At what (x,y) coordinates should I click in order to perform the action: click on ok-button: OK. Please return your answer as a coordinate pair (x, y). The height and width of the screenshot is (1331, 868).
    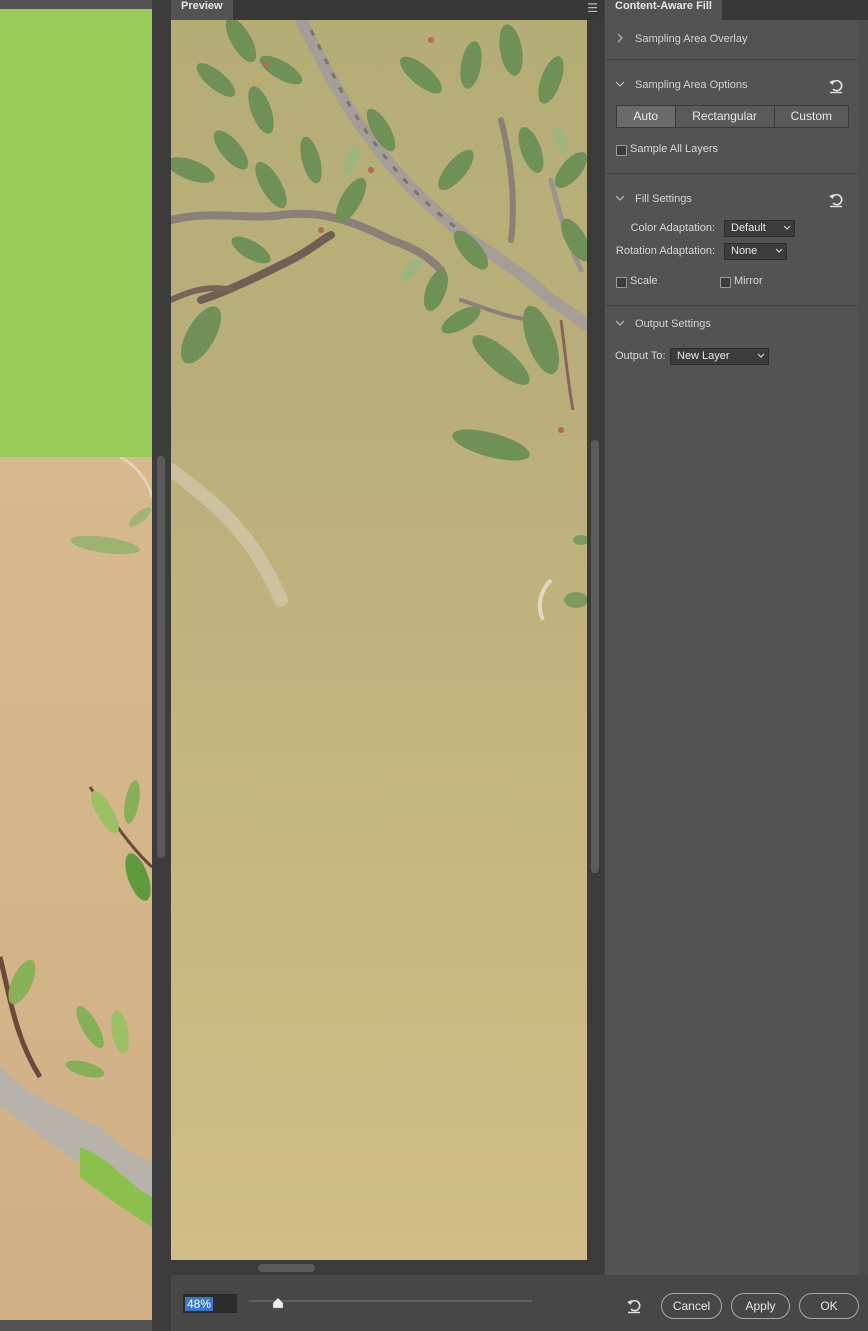
    Looking at the image, I should click on (829, 1306).